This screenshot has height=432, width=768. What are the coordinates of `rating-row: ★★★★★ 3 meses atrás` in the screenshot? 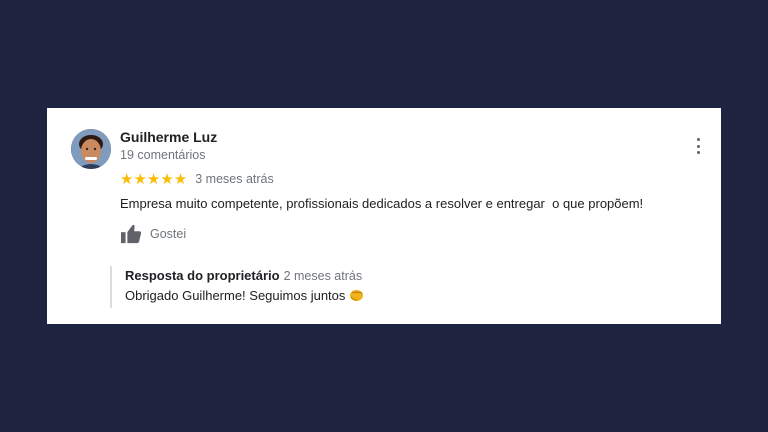 It's located at (197, 179).